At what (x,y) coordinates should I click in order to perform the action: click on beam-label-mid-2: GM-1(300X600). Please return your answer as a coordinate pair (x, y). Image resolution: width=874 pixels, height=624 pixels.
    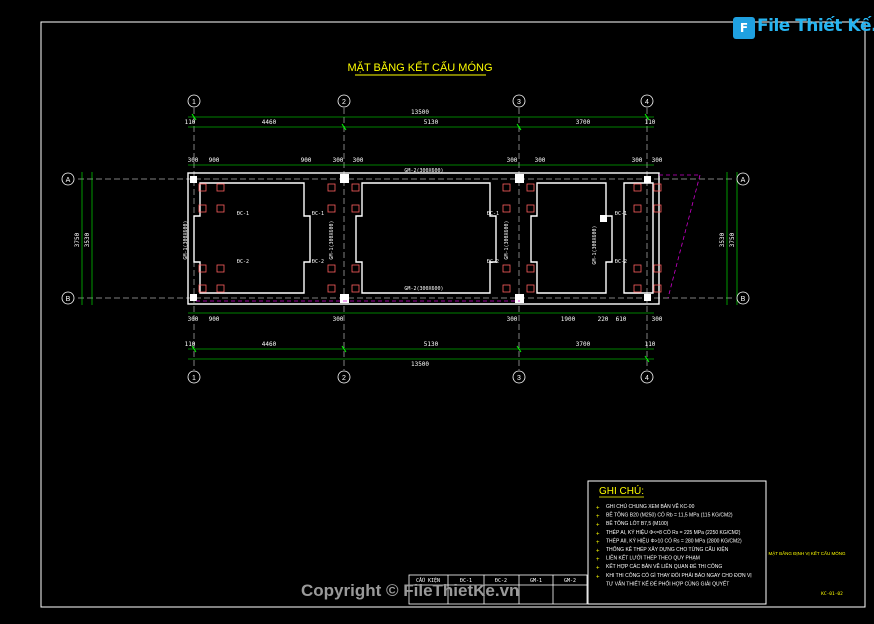
    Looking at the image, I should click on (507, 239).